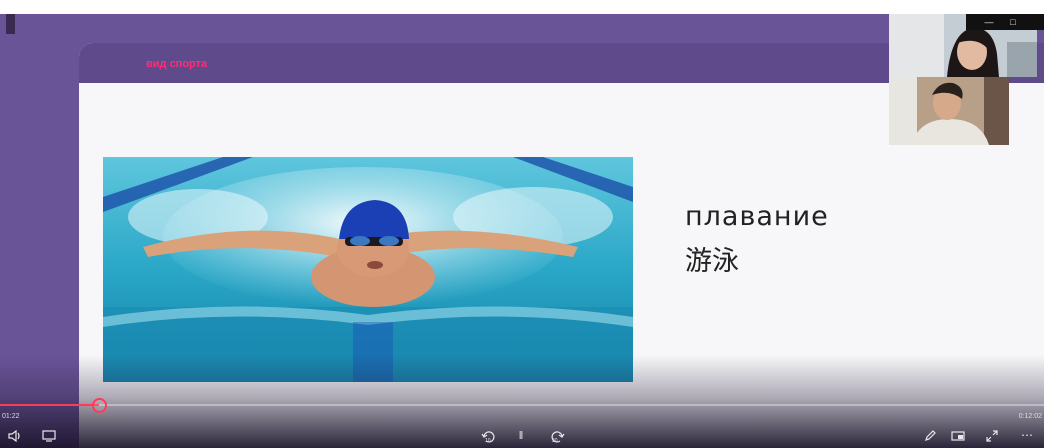  What do you see at coordinates (930, 437) in the screenshot?
I see `pen-icon` at bounding box center [930, 437].